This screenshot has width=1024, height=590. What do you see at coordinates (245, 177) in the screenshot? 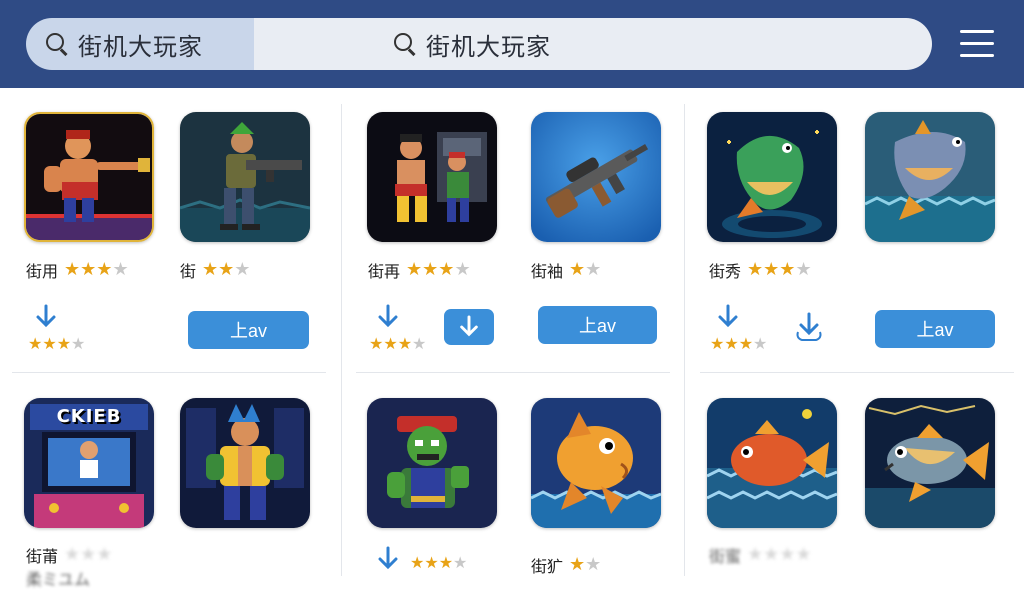
I see `game-icon-soldier` at bounding box center [245, 177].